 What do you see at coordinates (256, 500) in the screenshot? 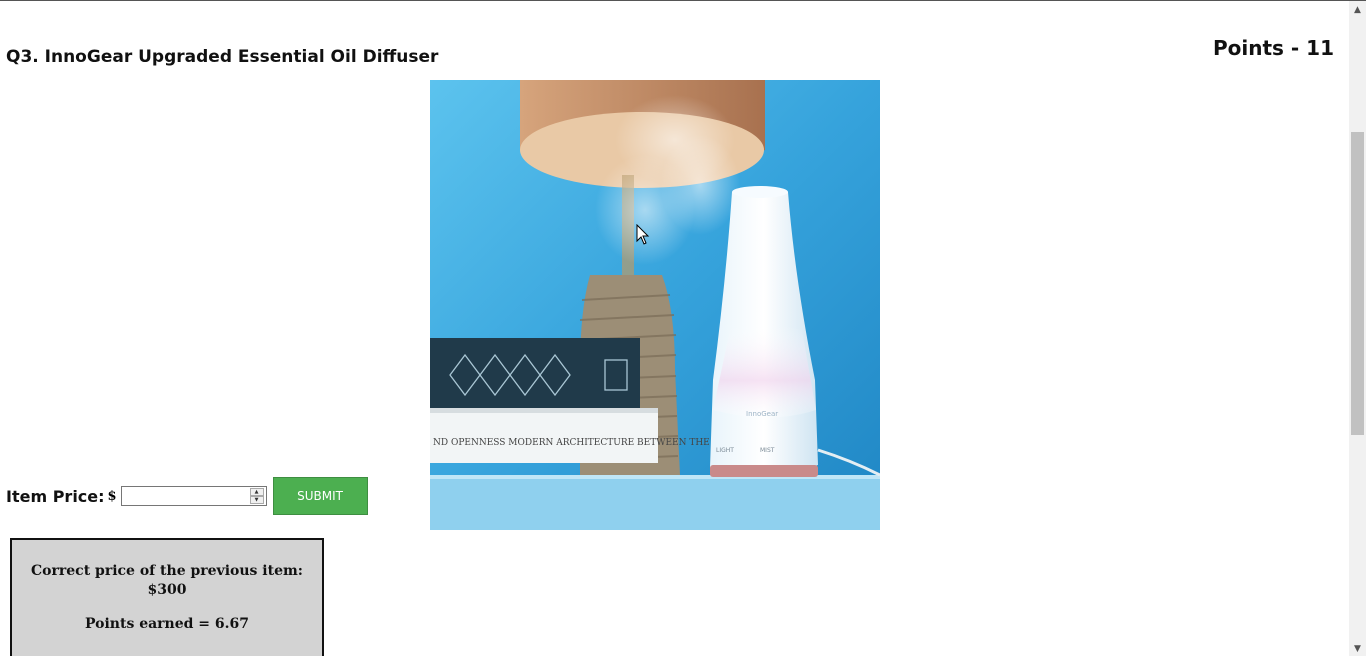
I see `spinner-down-icon: ▼` at bounding box center [256, 500].